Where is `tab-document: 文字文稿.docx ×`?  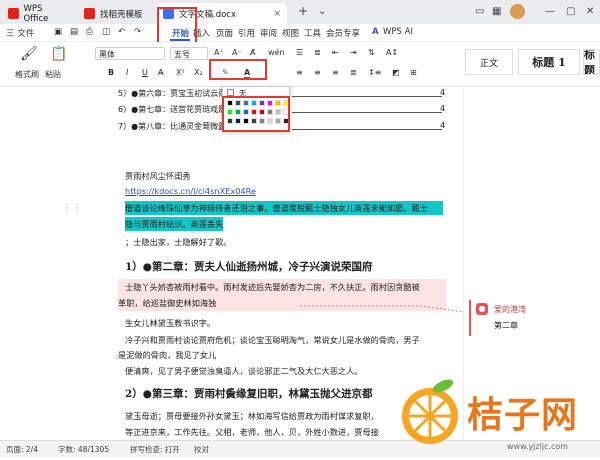
tab-document: 文字文稿.docx × is located at coordinates (222, 13).